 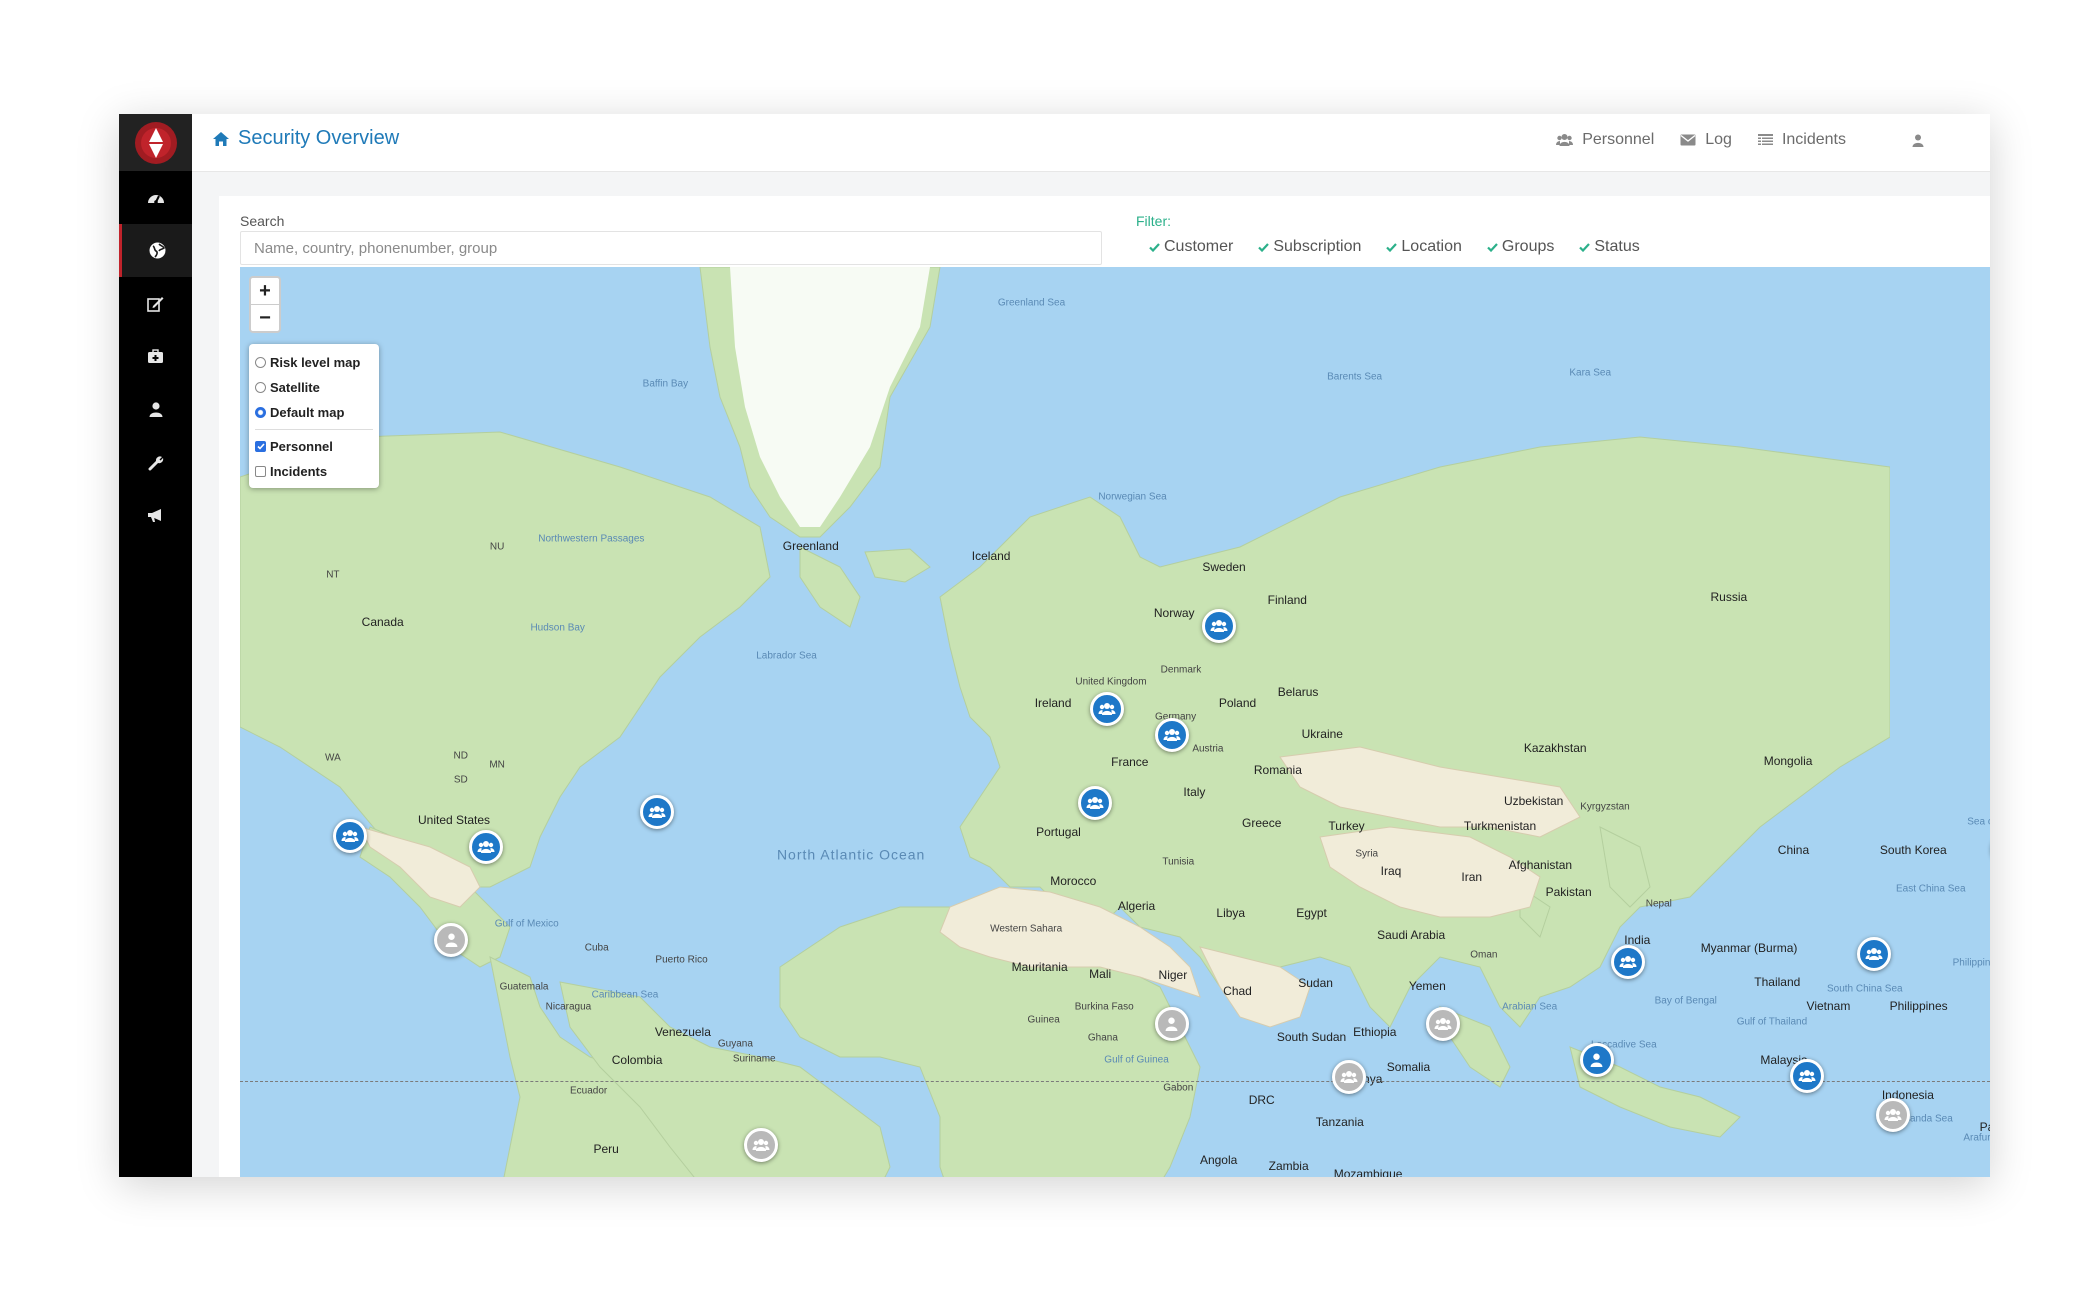 I want to click on layer-option-default-map: Default map, so click(x=317, y=412).